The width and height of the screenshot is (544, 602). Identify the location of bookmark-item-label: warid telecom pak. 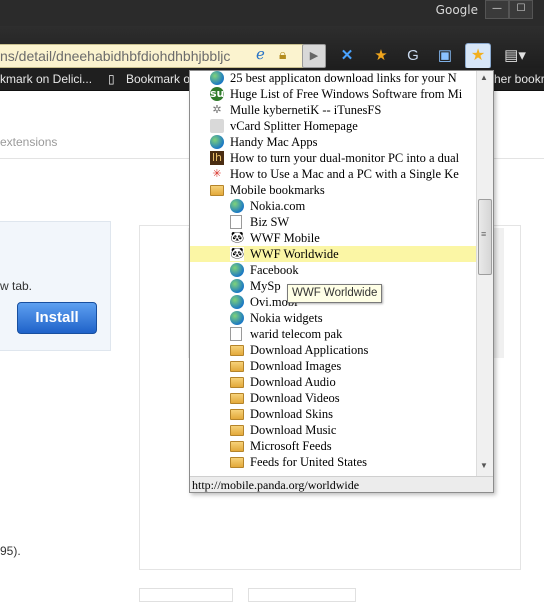
(296, 334).